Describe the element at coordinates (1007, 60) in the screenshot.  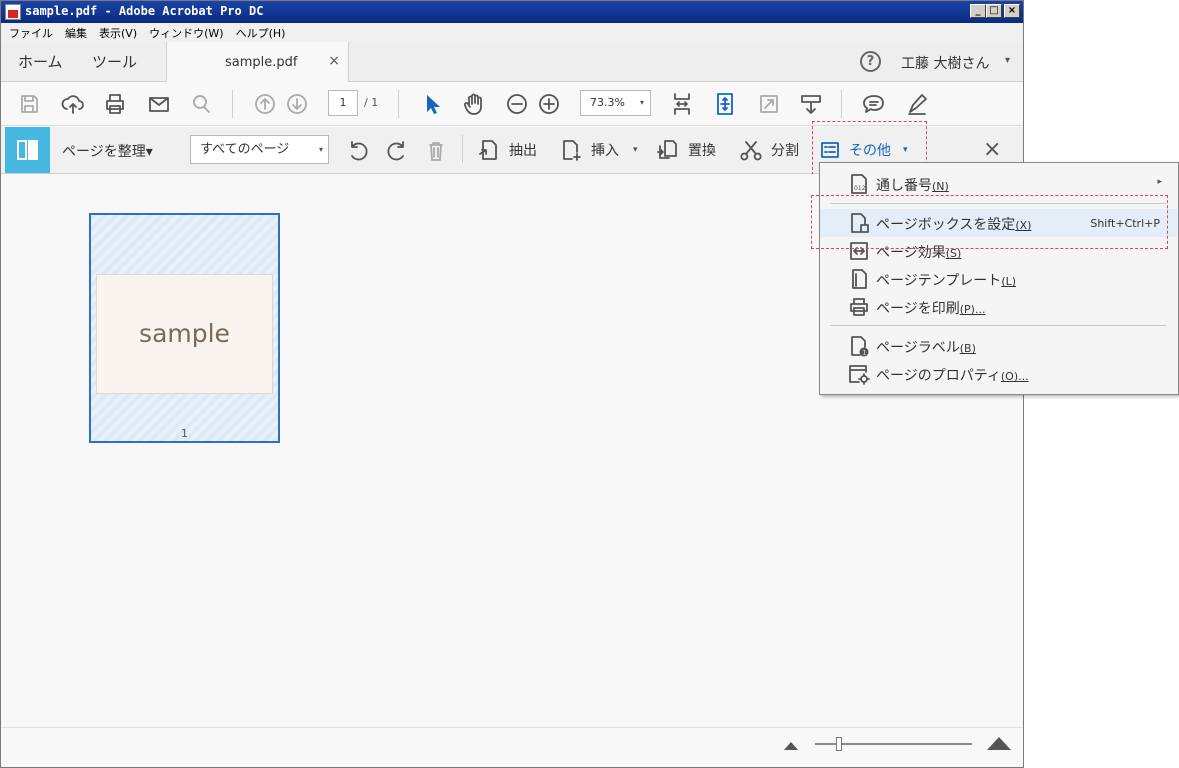
I see `user-chevron-icon: ▾` at that location.